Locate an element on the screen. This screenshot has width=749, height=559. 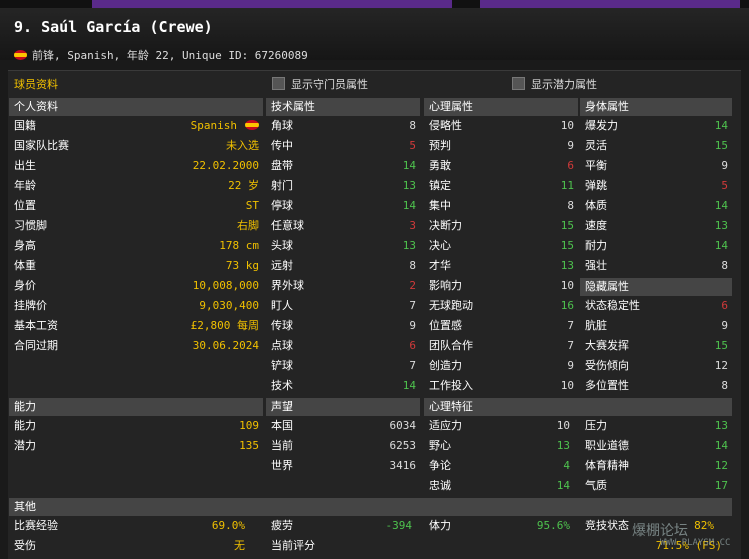
hidden-row: 多位置性 8 is located at coordinates (656, 386).